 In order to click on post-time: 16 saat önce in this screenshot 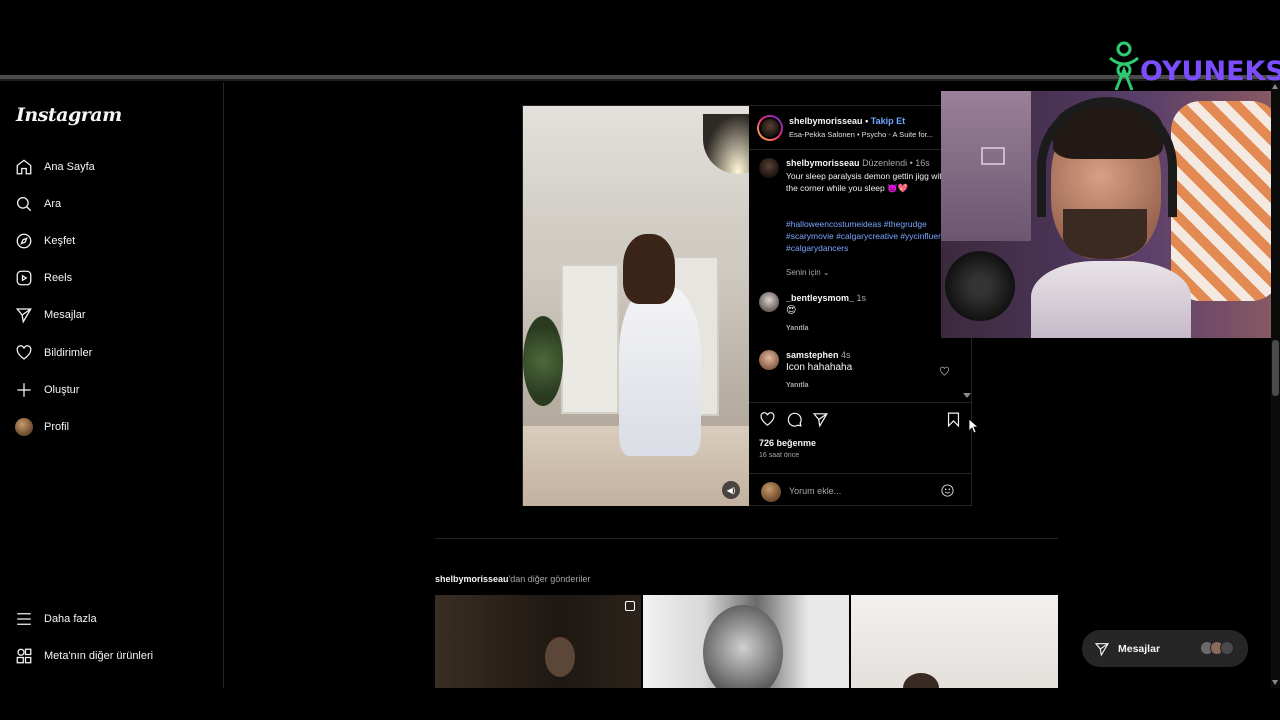, I will do `click(779, 455)`.